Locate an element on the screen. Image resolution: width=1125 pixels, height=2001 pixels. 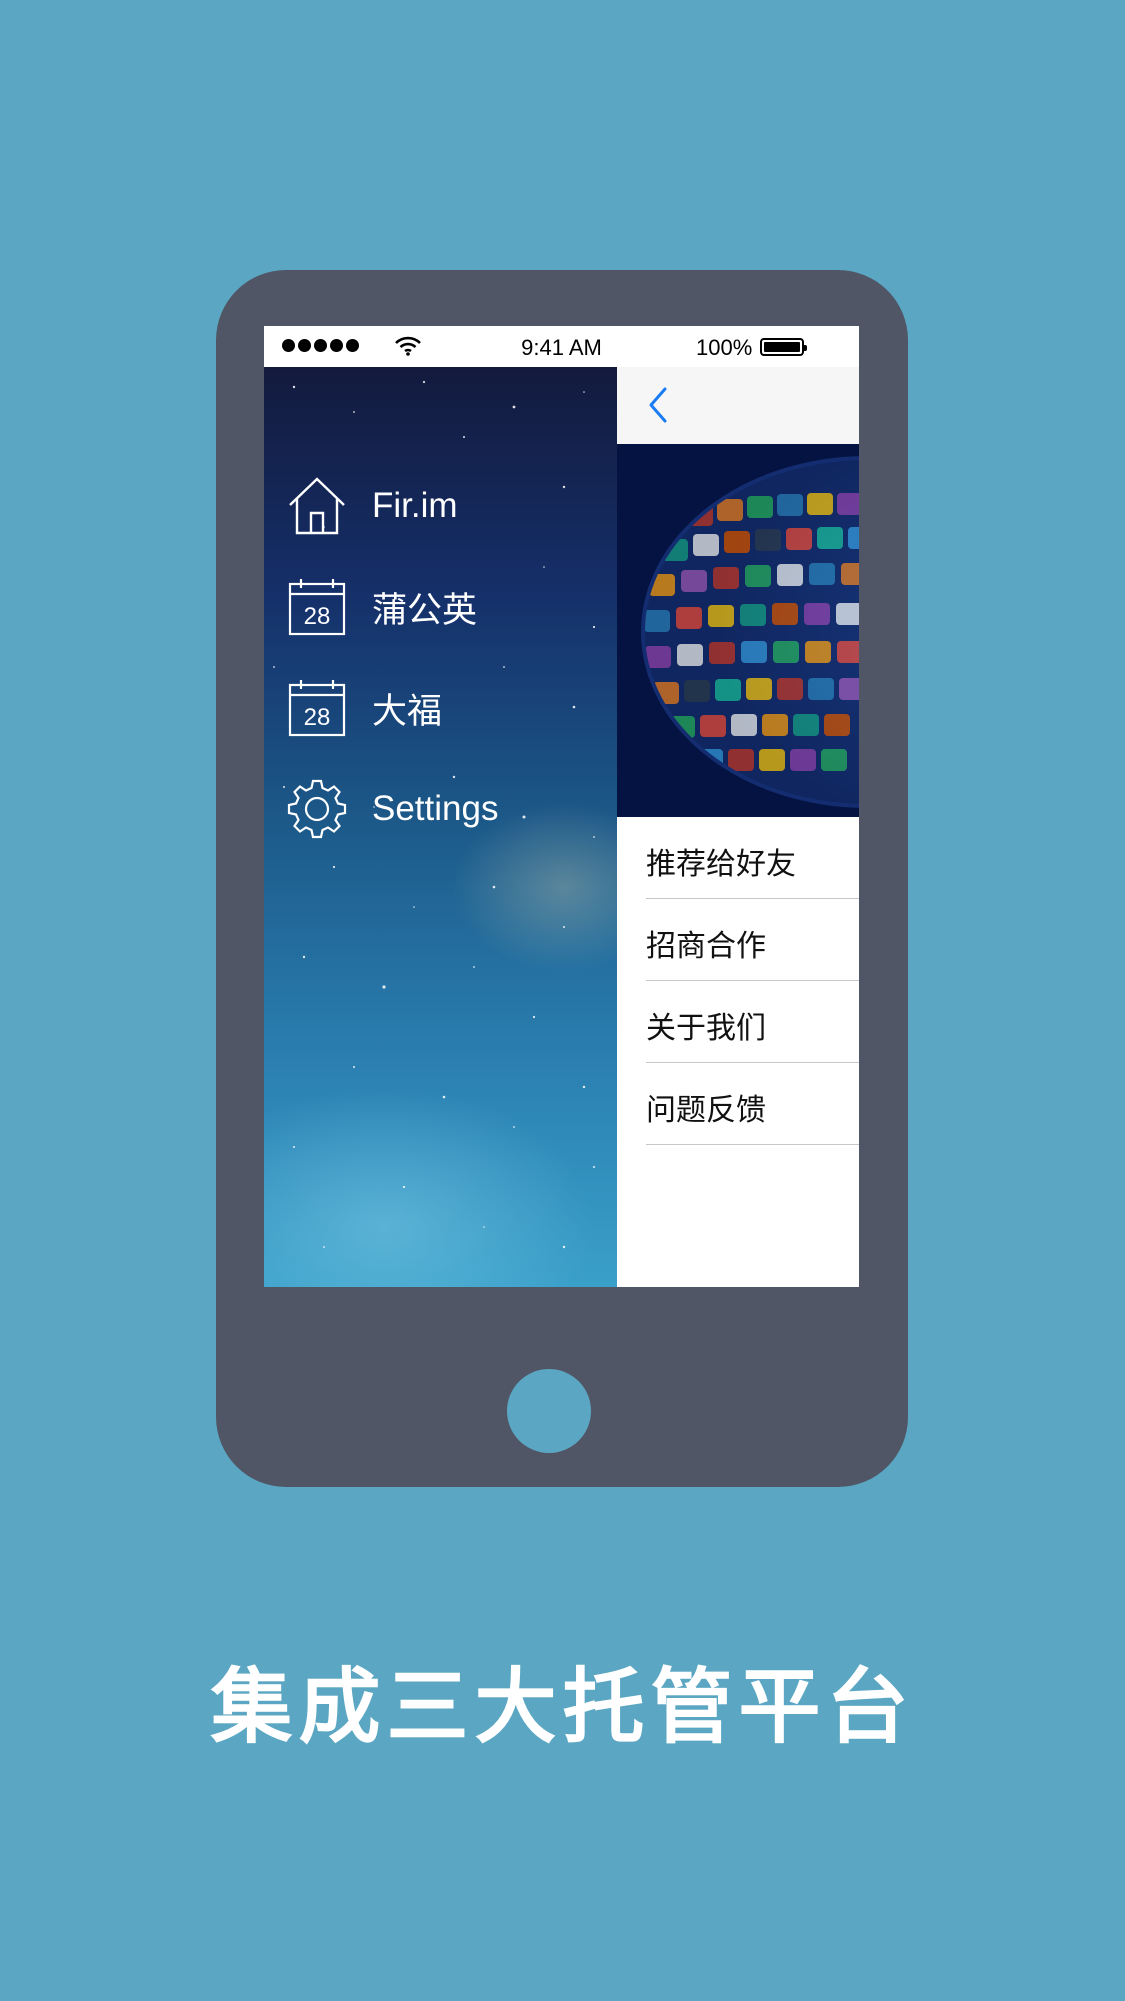
divider is located at coordinates (752, 1144).